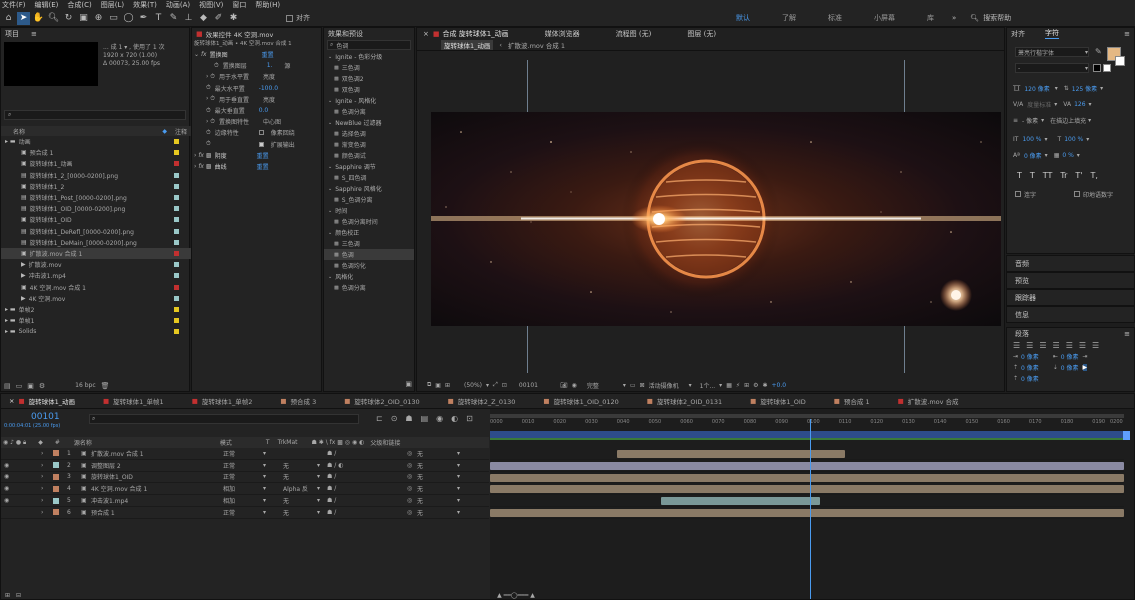 The image size is (1135, 600). Describe the element at coordinates (369, 144) in the screenshot. I see `effect-item: ▩ 渐变色调` at that location.